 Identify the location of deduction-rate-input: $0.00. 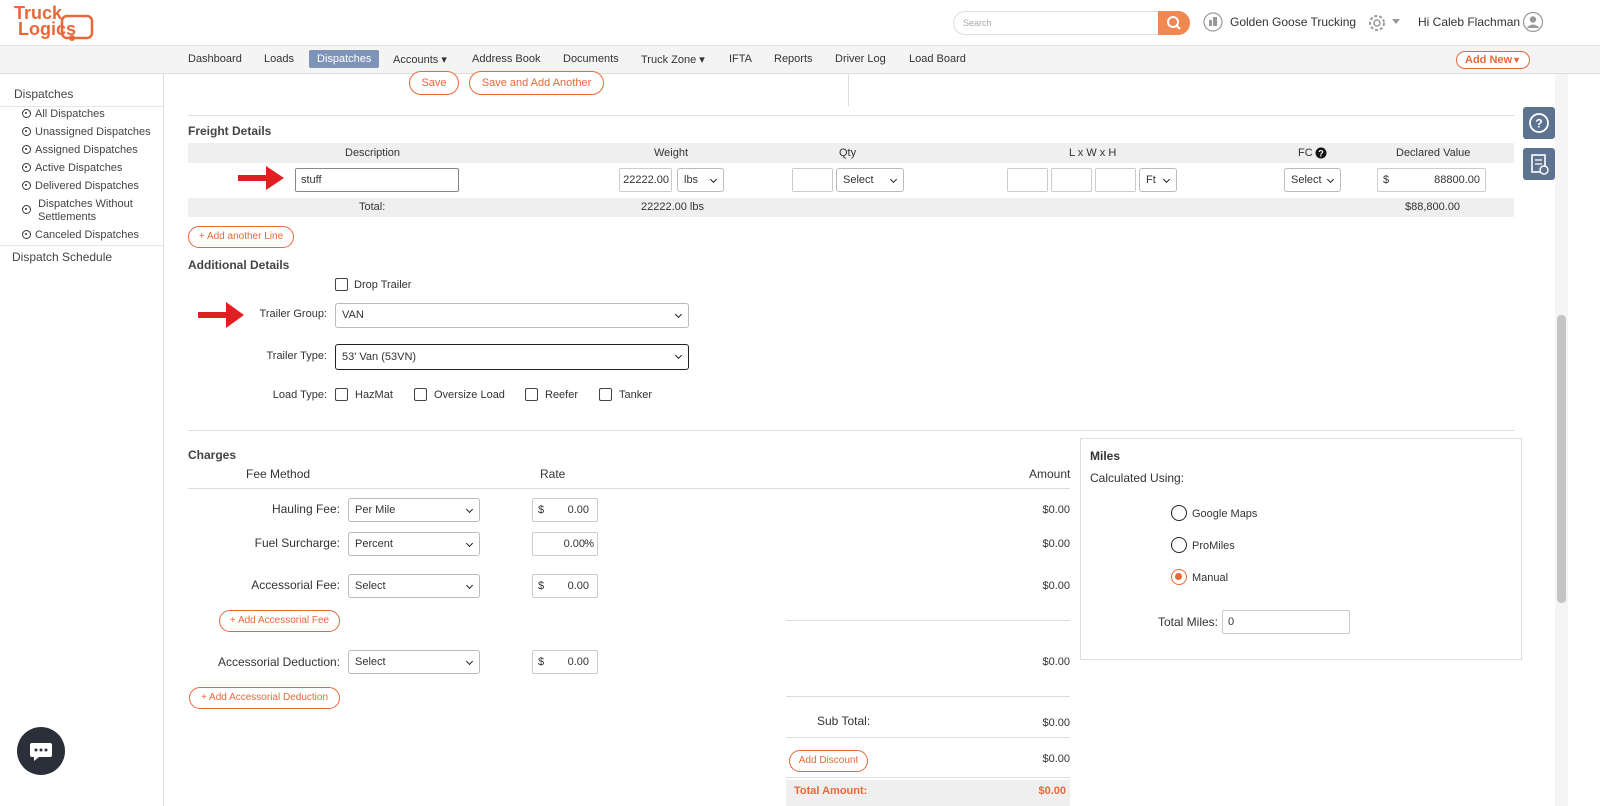
(565, 662).